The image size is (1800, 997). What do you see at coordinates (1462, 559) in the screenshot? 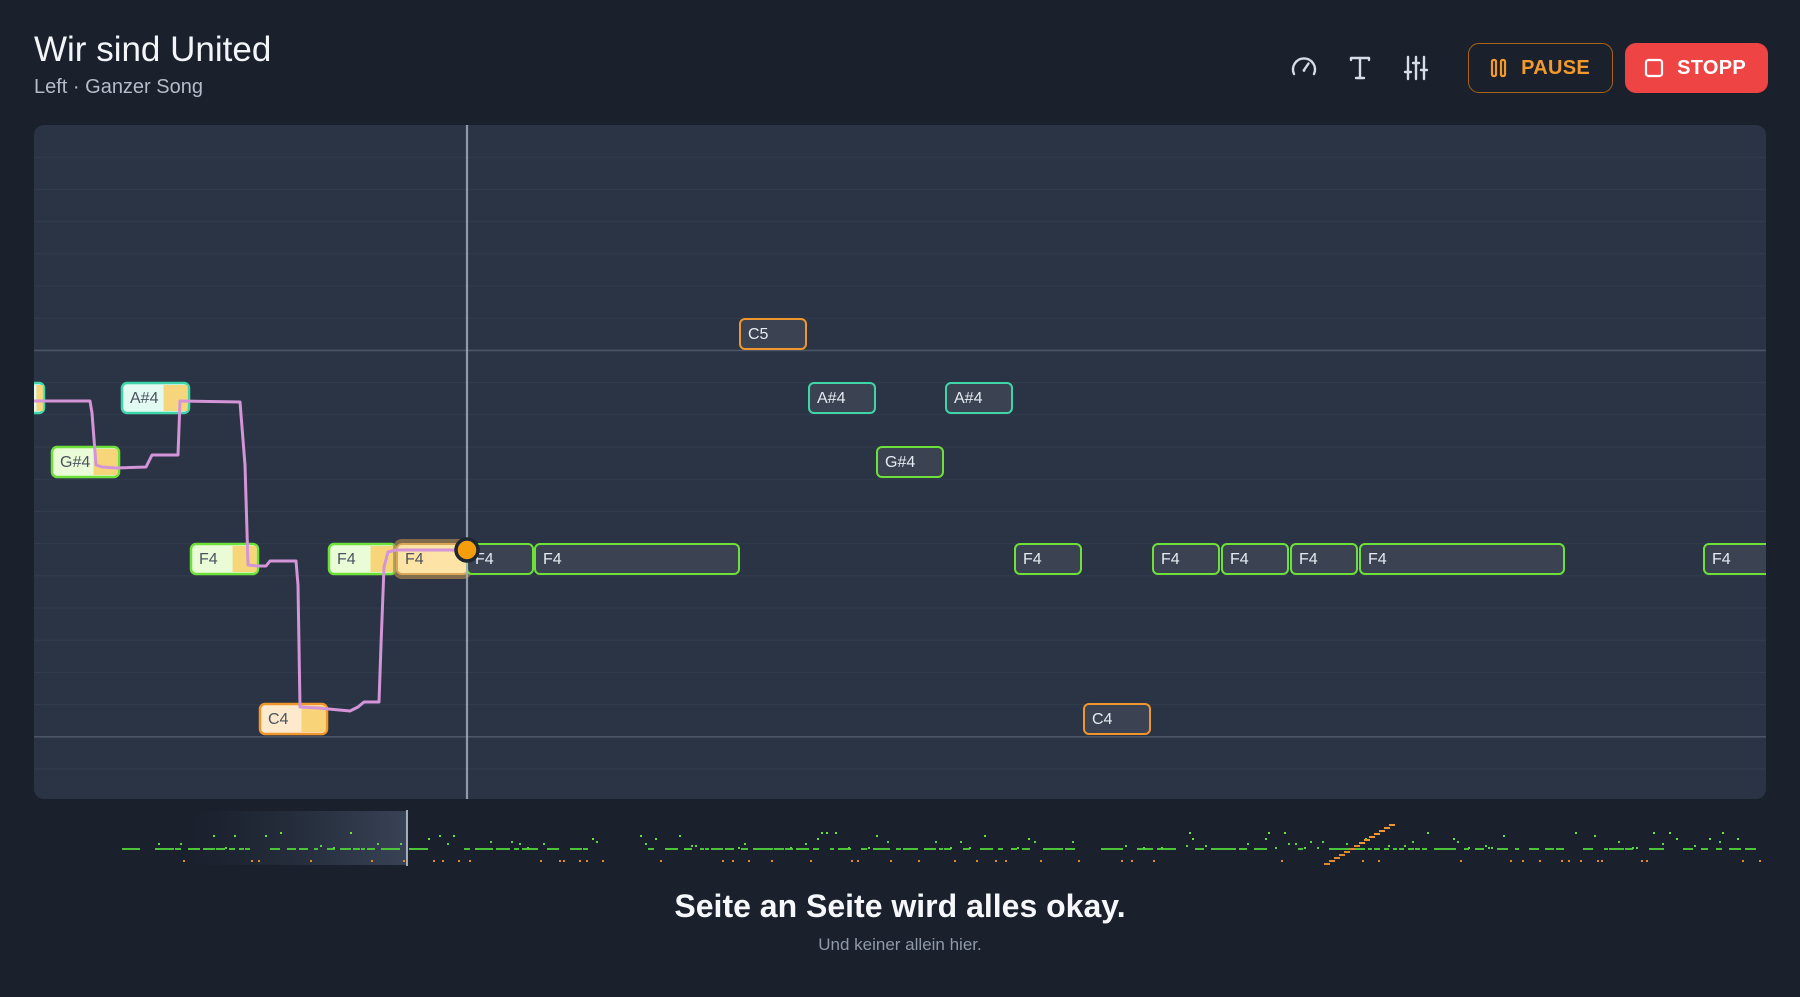
I see `note-block` at bounding box center [1462, 559].